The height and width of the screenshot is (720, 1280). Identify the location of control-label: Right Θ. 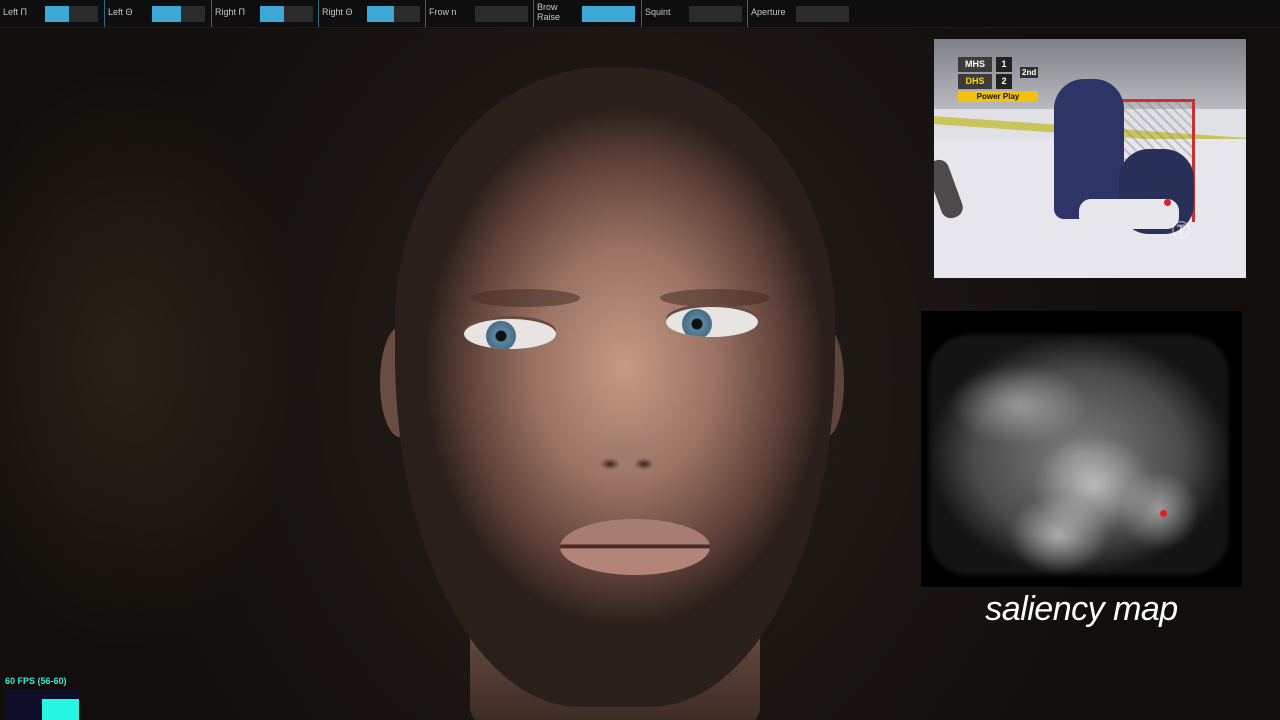
(337, 12).